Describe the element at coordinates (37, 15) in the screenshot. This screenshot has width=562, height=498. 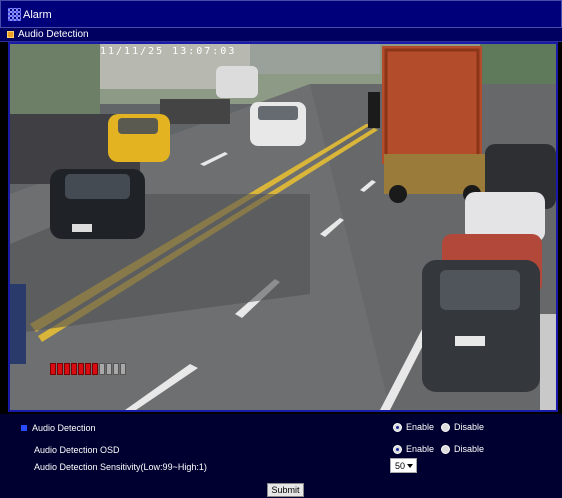
I see `window-title: Alarm` at that location.